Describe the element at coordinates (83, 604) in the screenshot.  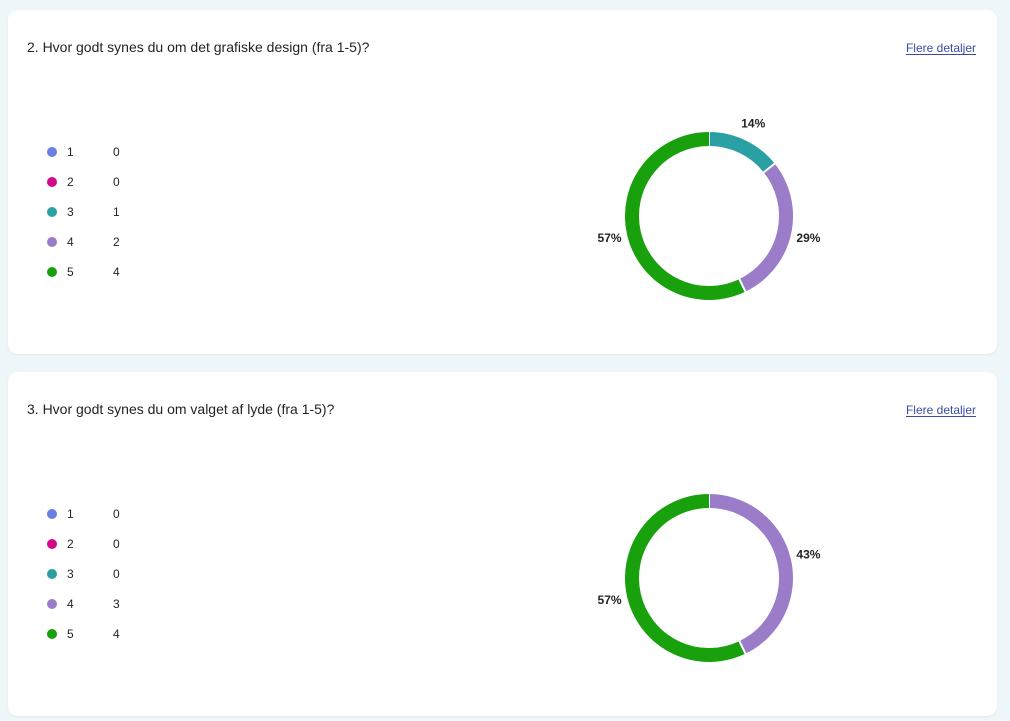
I see `legend-item: 4 3` at that location.